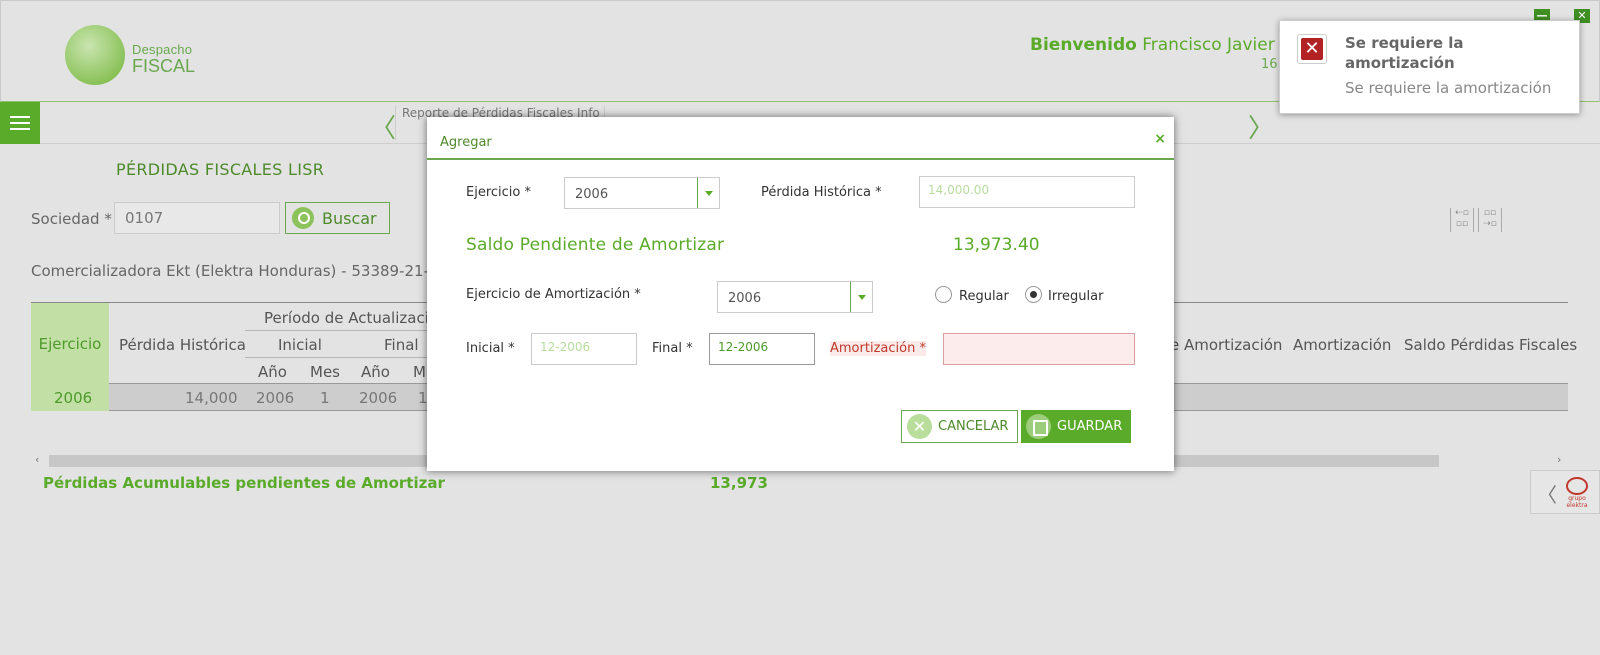 Image resolution: width=1600 pixels, height=655 pixels. I want to click on total-value: 13,973, so click(739, 483).